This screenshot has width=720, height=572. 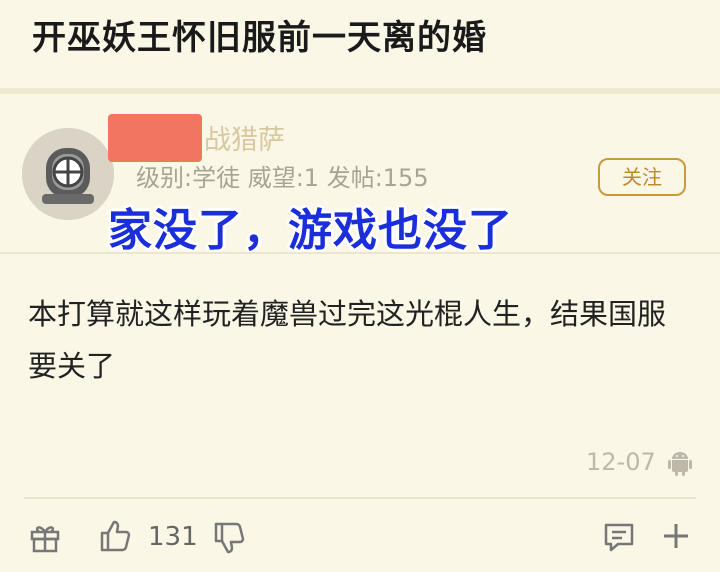 What do you see at coordinates (642, 177) in the screenshot?
I see `follow-button: 关注` at bounding box center [642, 177].